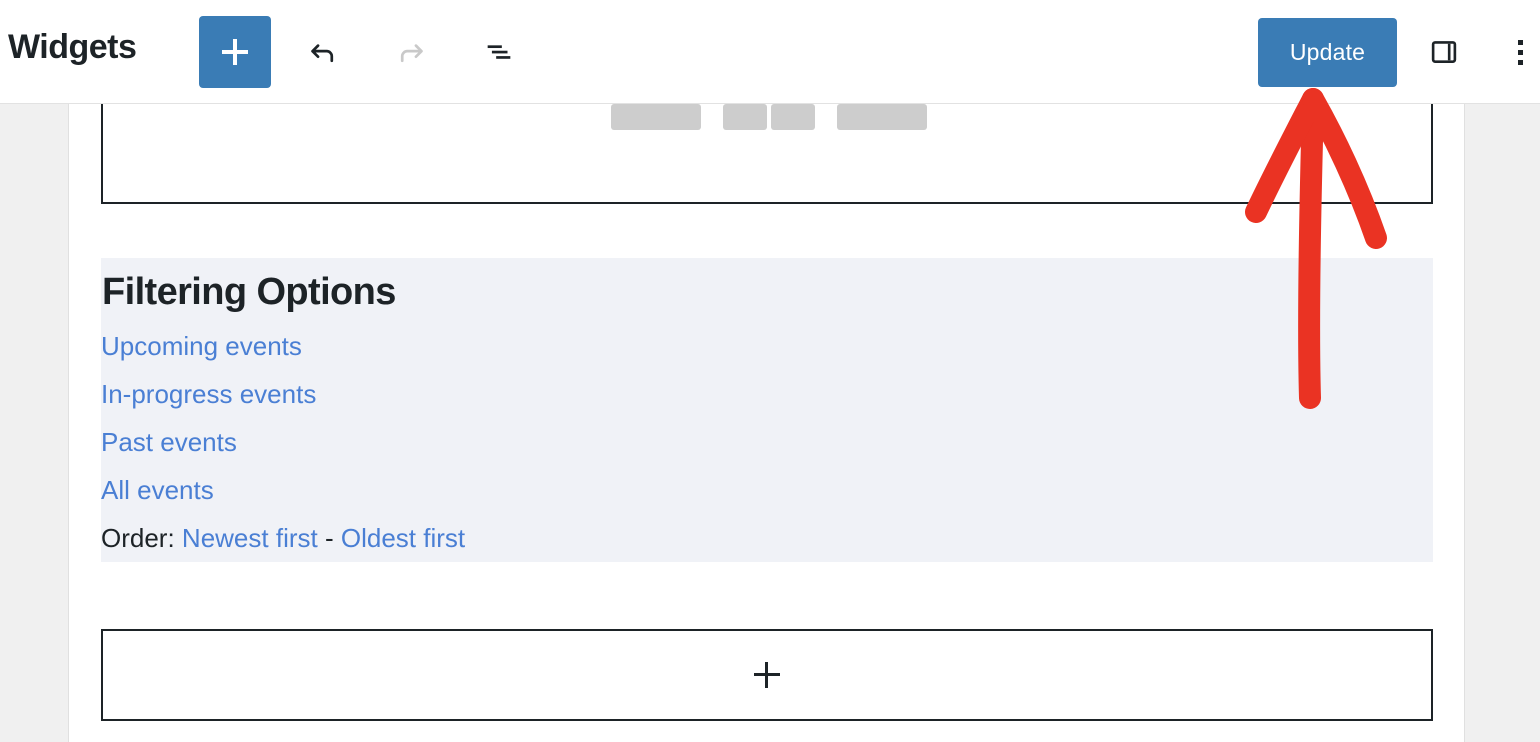 The height and width of the screenshot is (742, 1540). What do you see at coordinates (72, 47) in the screenshot?
I see `page-title: Widgets` at bounding box center [72, 47].